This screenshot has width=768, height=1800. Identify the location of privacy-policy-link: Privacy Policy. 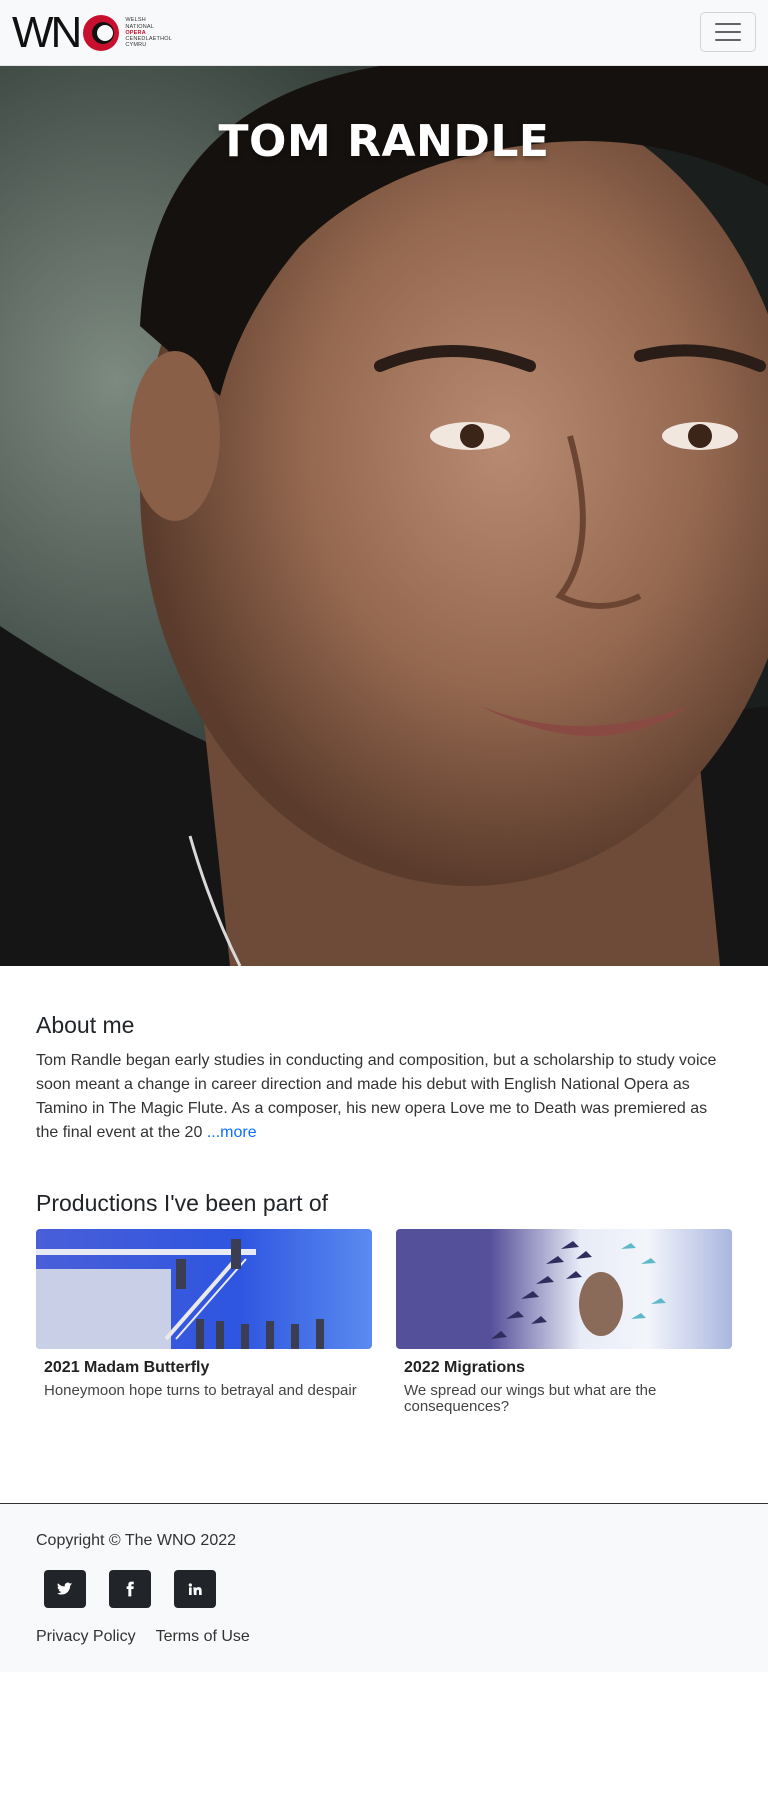
(86, 1637).